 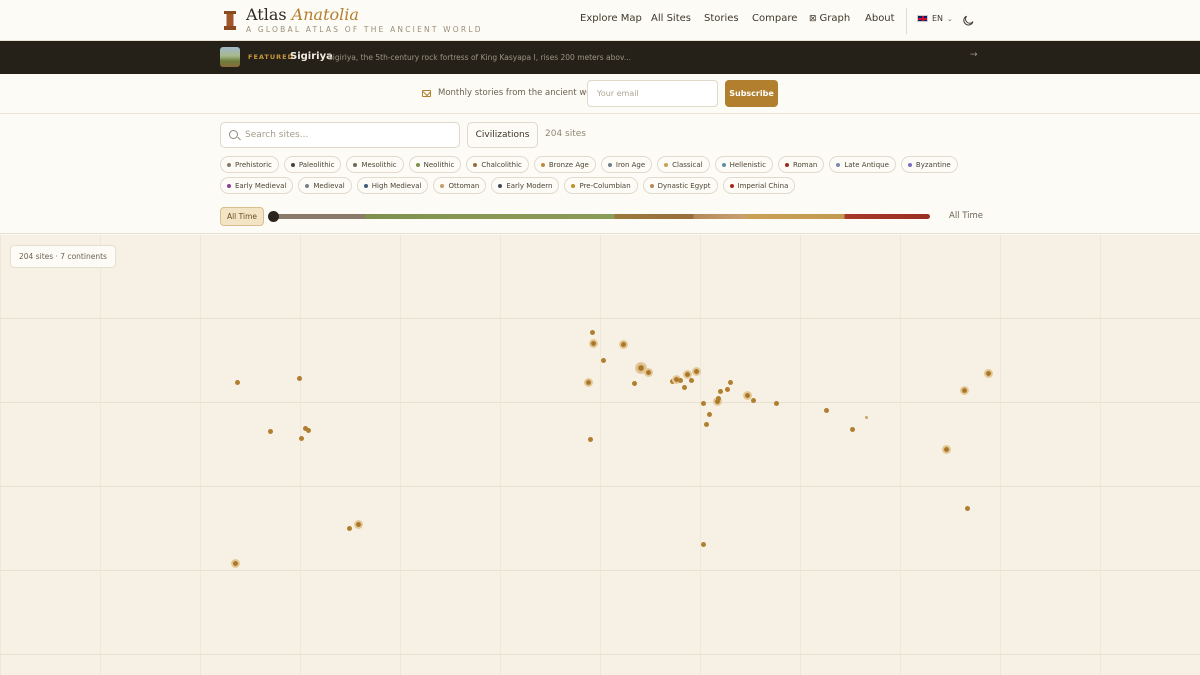 I want to click on timeline-track, so click(x=601, y=216).